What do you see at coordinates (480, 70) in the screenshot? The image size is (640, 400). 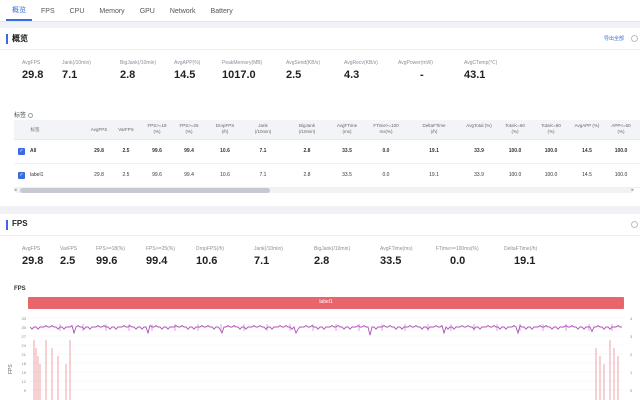 I see `overview-stat: AvgCTemp(℃) 43.1` at bounding box center [480, 70].